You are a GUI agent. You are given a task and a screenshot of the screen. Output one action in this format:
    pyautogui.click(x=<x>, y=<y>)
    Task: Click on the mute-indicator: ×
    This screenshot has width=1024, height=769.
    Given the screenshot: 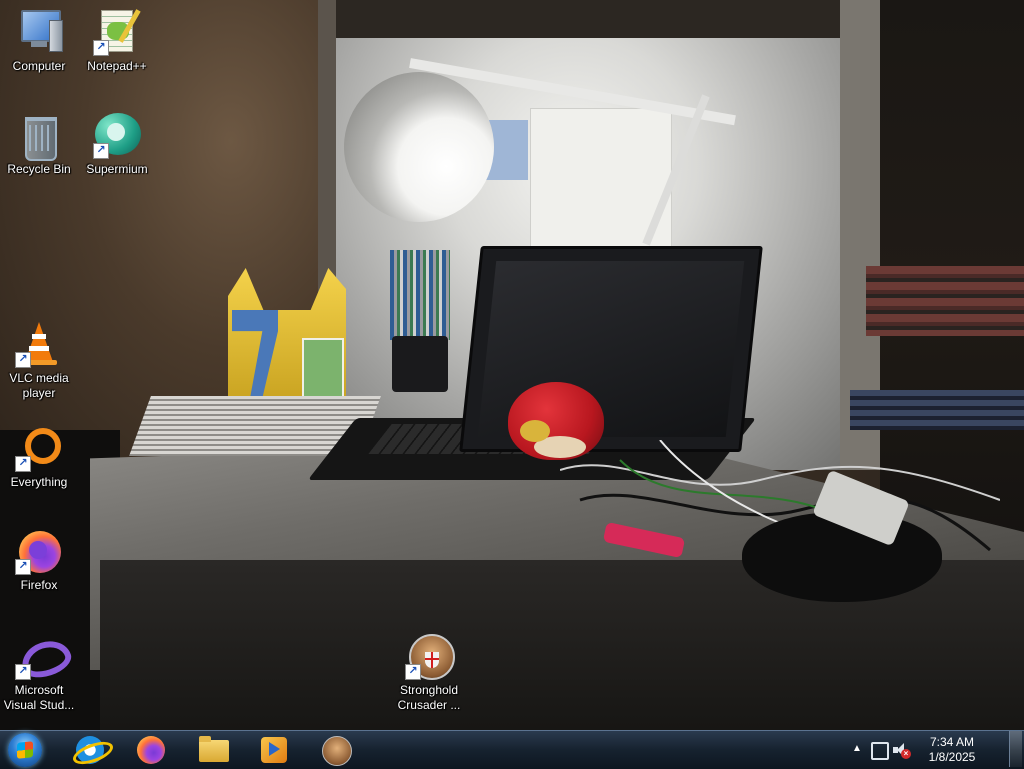 What is the action you would take?
    pyautogui.click(x=906, y=754)
    